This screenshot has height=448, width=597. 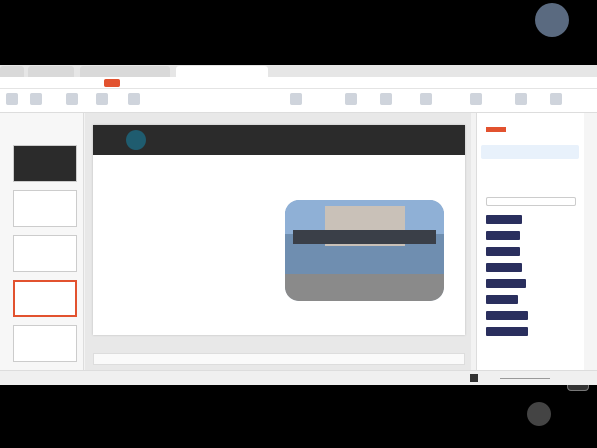 I want to click on presenter-avatar, so click(x=552, y=20).